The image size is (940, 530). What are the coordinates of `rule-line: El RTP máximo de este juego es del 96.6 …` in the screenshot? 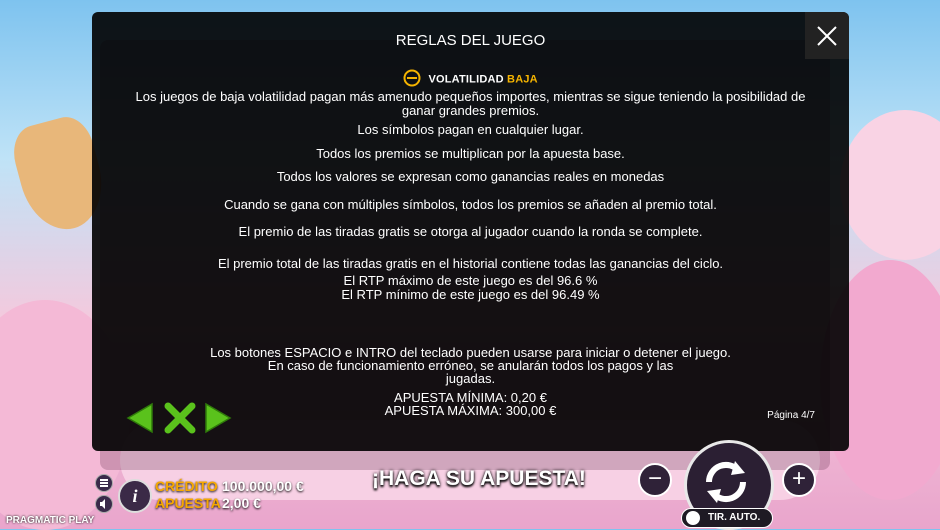 It's located at (470, 280).